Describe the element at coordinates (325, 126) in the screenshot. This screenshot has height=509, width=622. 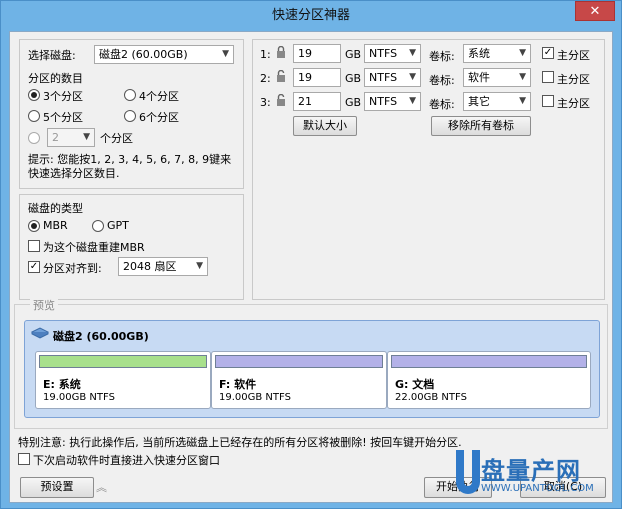
I see `default-size-button: 默认大小` at that location.